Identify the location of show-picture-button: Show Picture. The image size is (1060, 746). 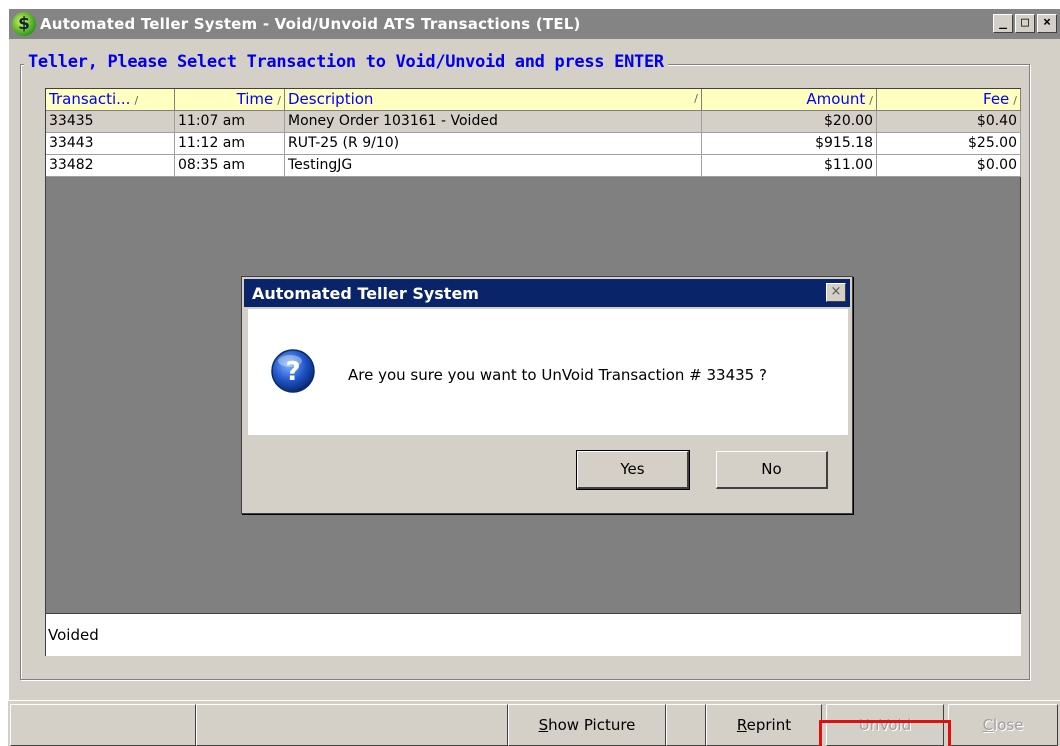
(587, 725).